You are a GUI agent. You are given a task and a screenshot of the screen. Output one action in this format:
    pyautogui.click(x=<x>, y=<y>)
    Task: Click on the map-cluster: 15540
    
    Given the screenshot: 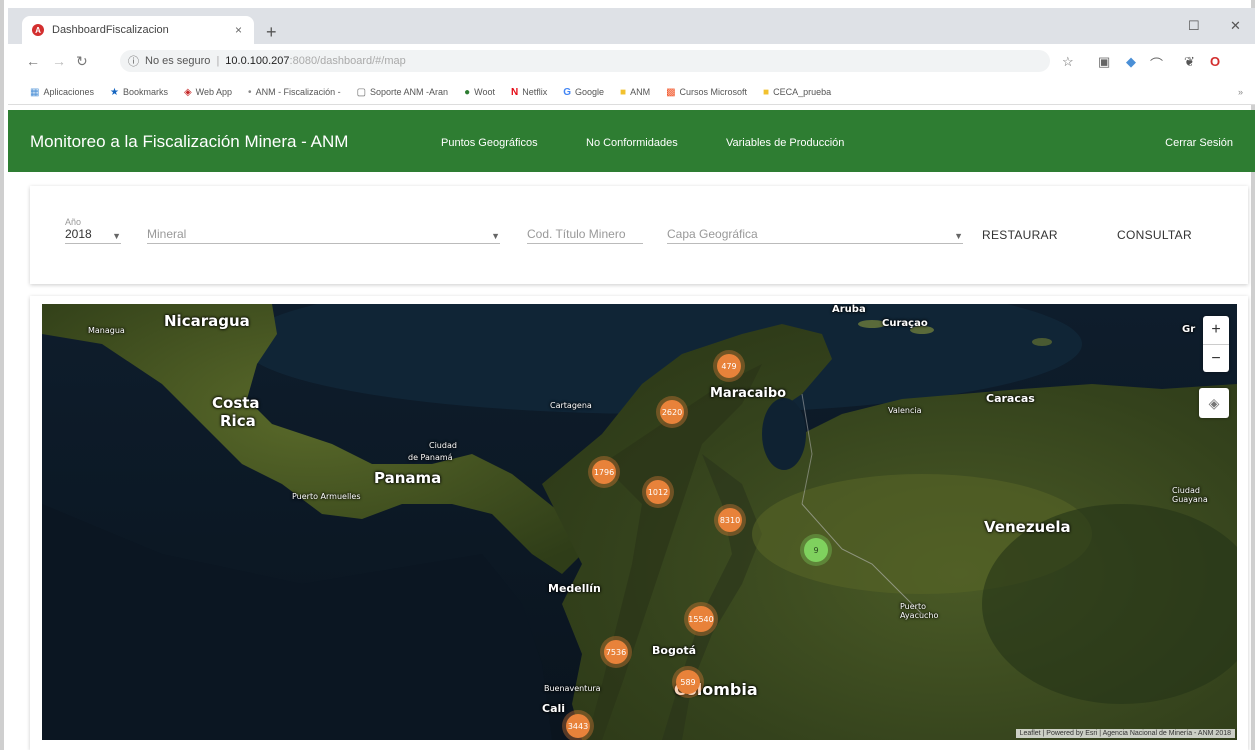 What is the action you would take?
    pyautogui.click(x=701, y=619)
    